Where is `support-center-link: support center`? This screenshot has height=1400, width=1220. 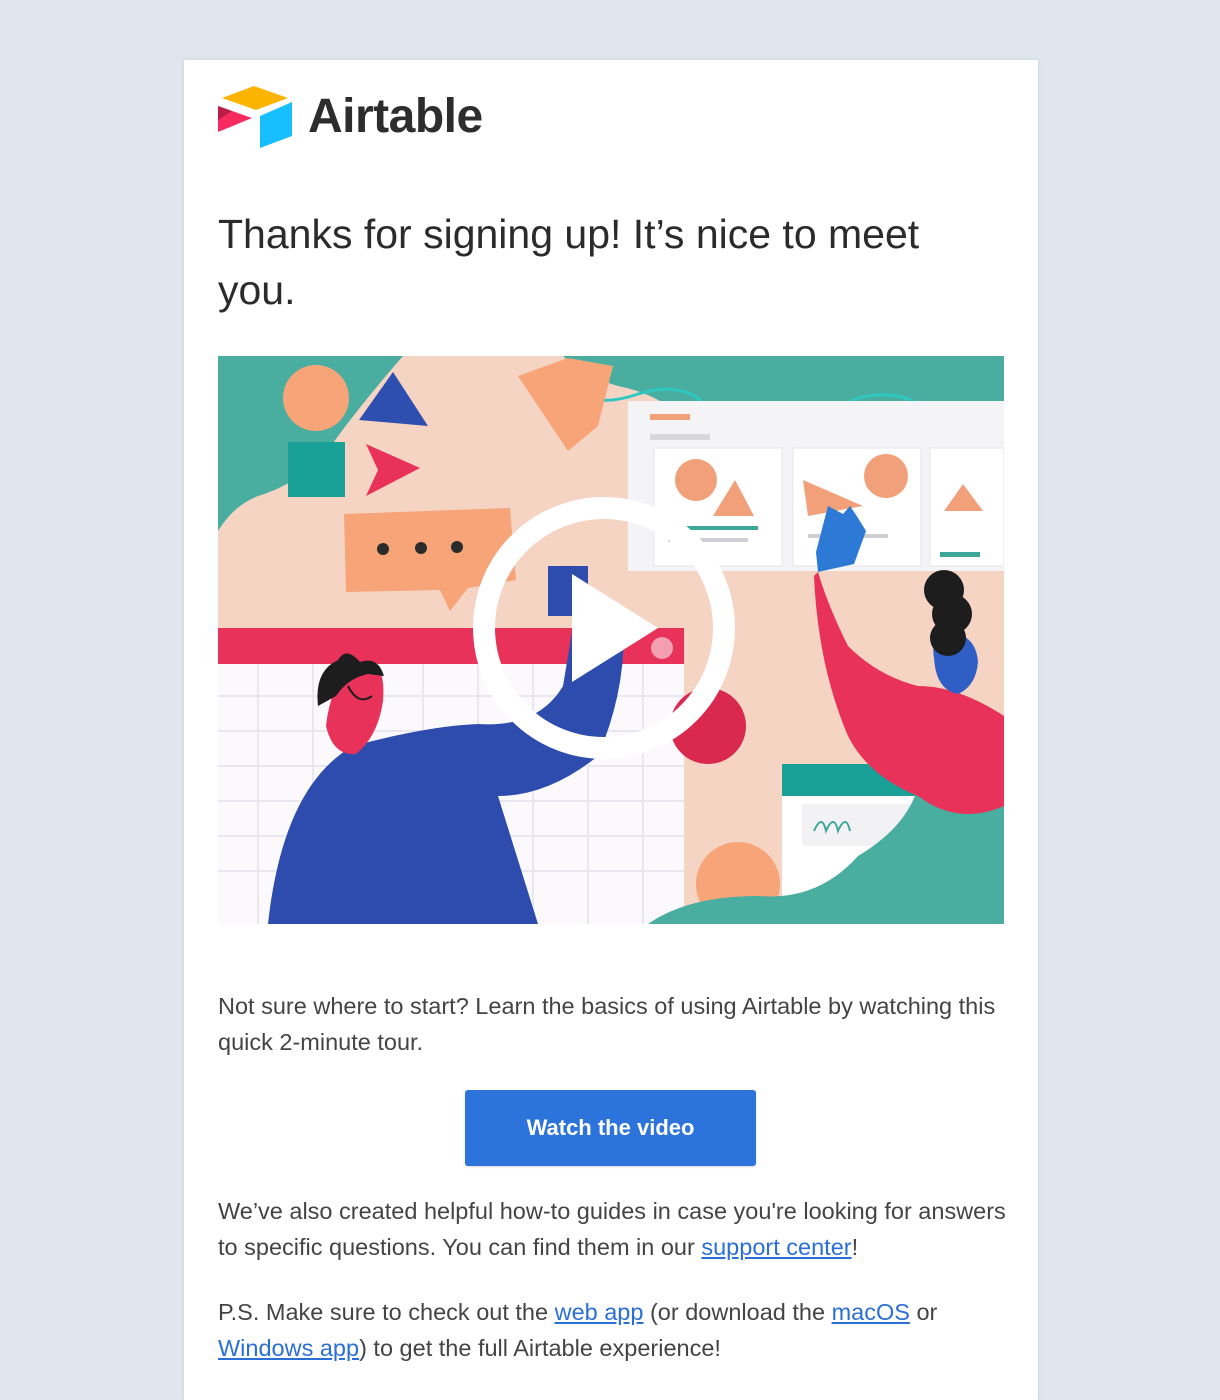 support-center-link: support center is located at coordinates (776, 1247).